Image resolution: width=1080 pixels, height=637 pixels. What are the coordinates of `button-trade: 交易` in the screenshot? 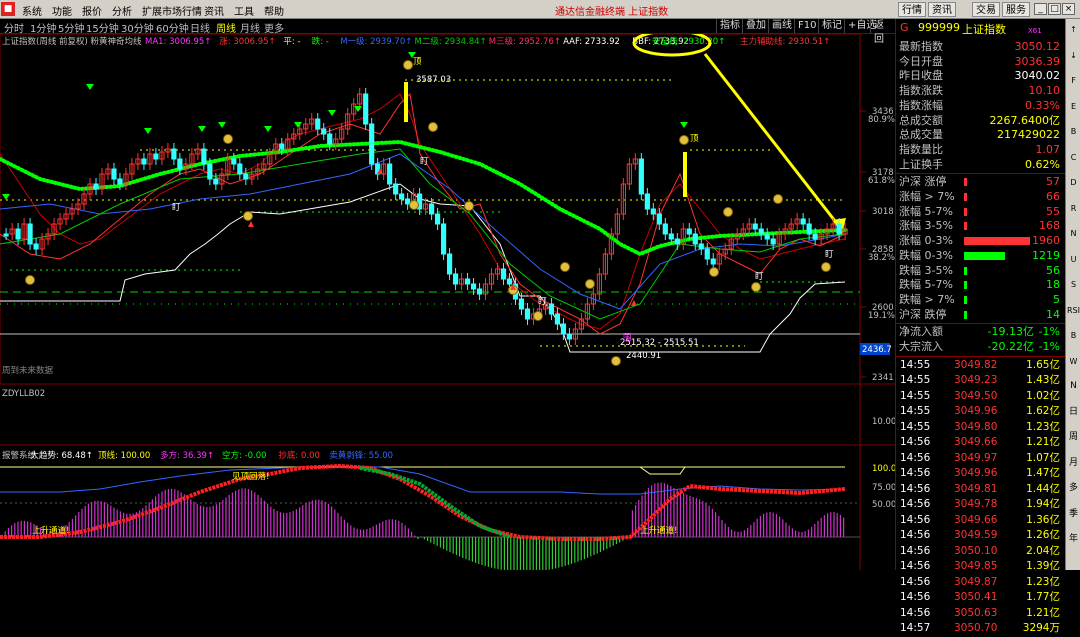 It's located at (986, 9).